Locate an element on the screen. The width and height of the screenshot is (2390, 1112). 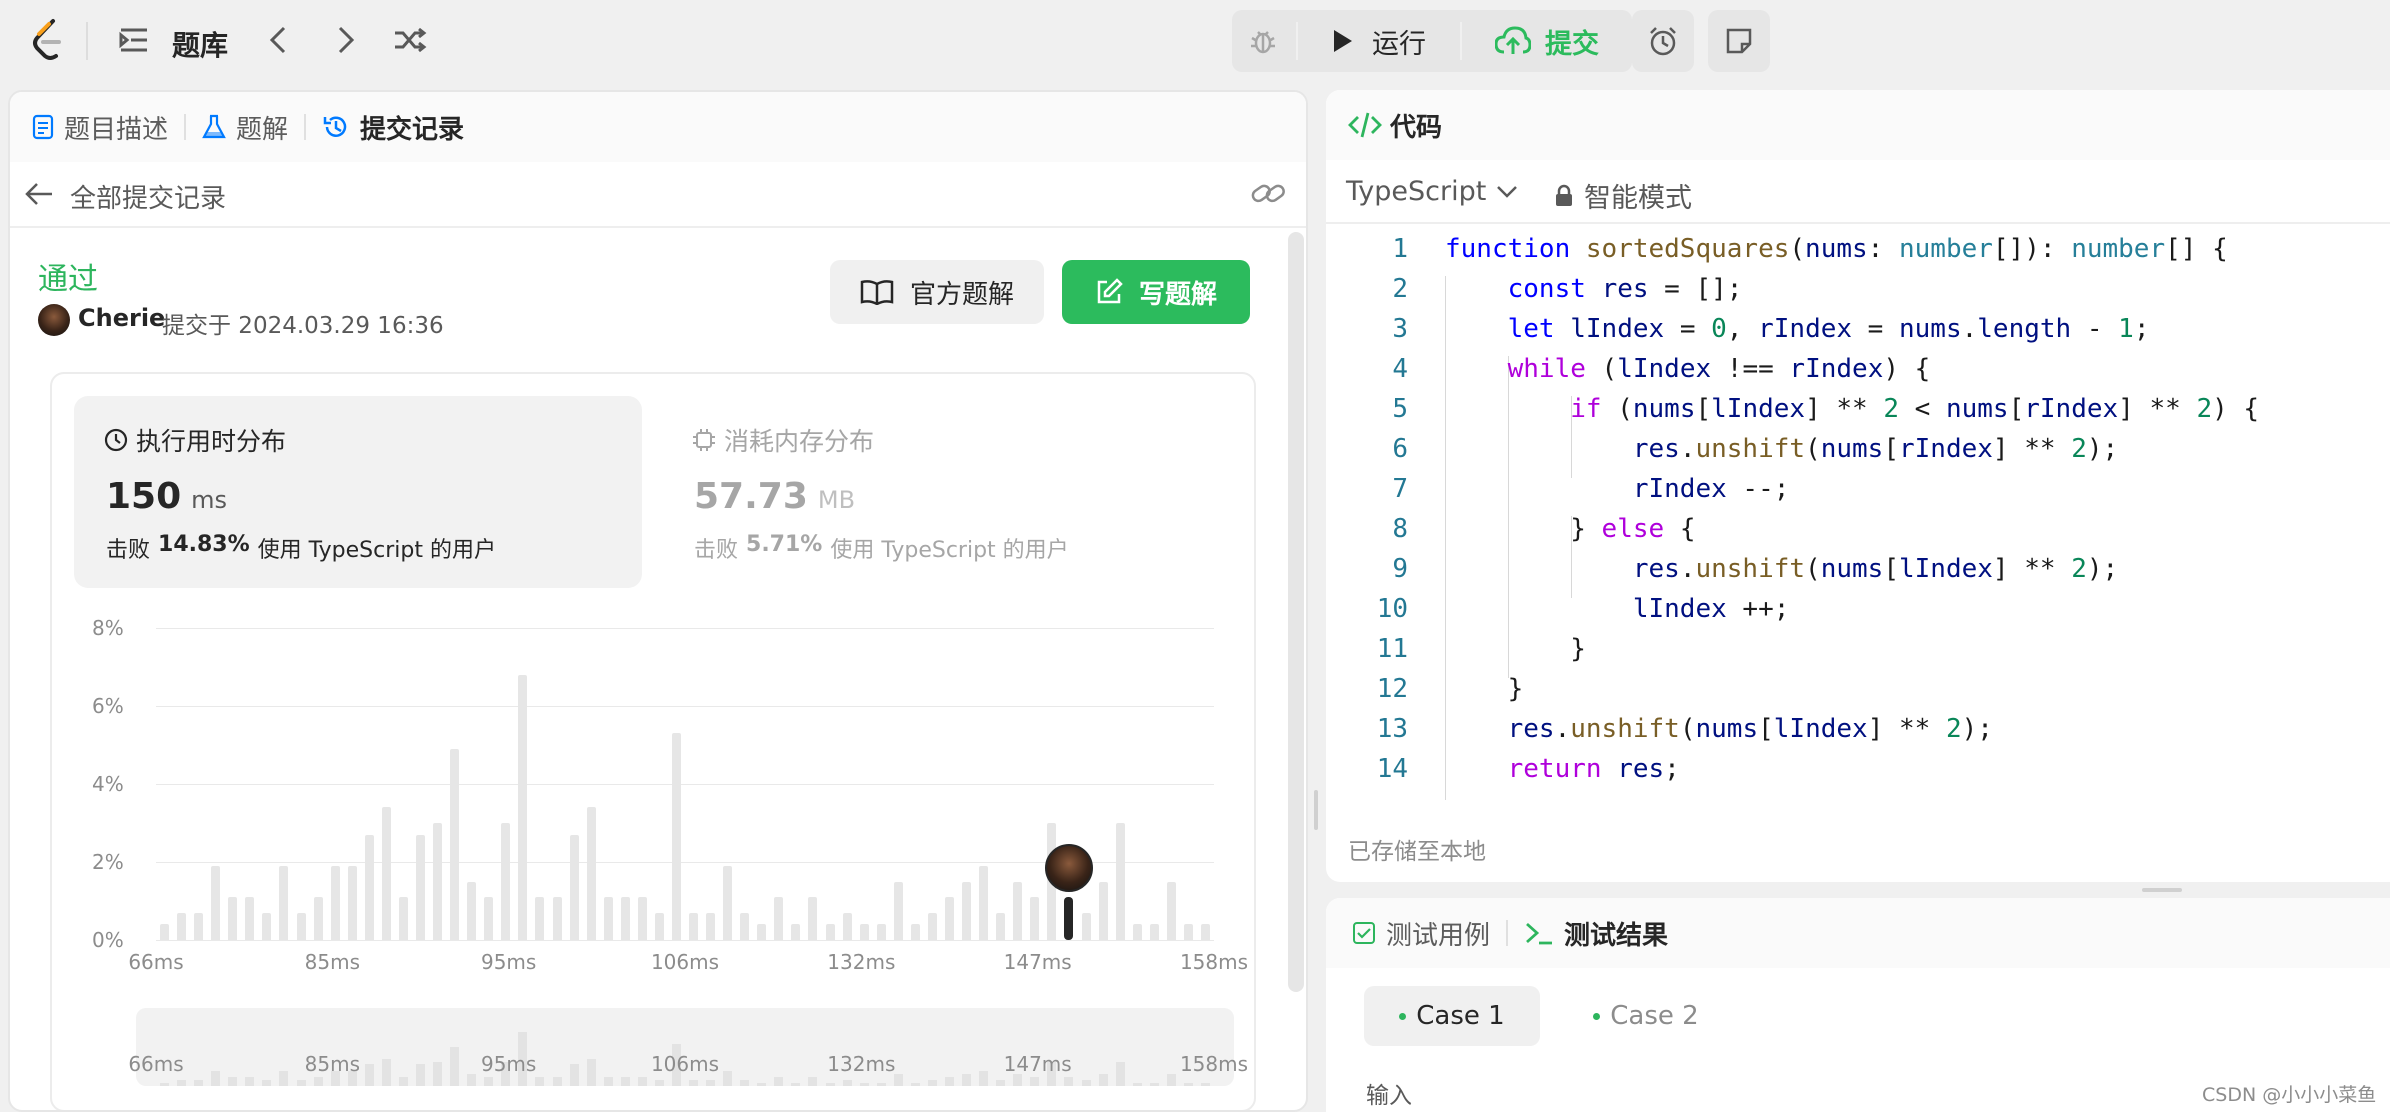
smart-mode-label: 智能模式 is located at coordinates (1638, 198).